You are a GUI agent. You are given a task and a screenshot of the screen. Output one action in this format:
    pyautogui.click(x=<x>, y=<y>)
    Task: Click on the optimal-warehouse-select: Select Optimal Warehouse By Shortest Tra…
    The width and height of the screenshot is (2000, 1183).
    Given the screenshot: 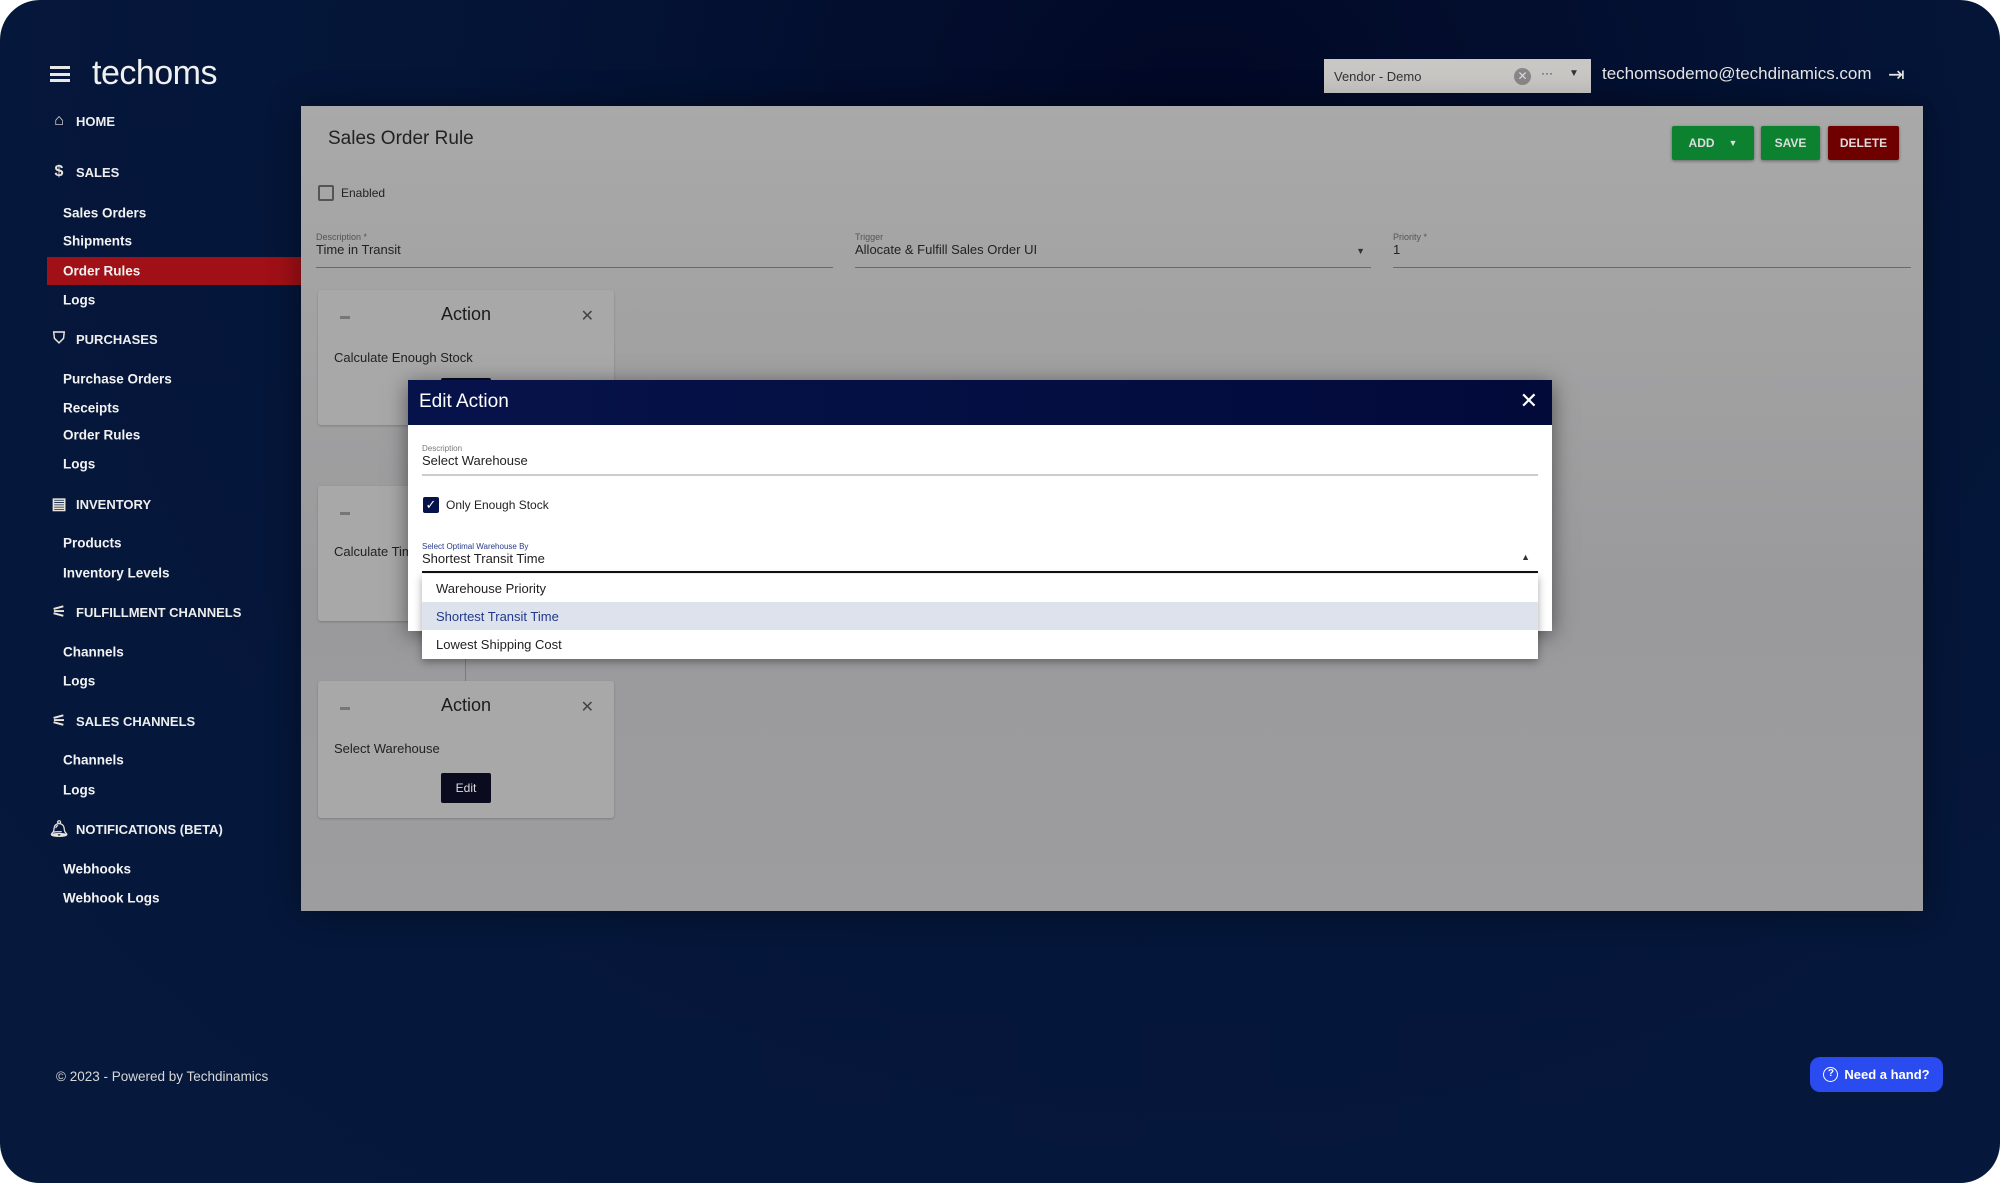 What is the action you would take?
    pyautogui.click(x=980, y=557)
    